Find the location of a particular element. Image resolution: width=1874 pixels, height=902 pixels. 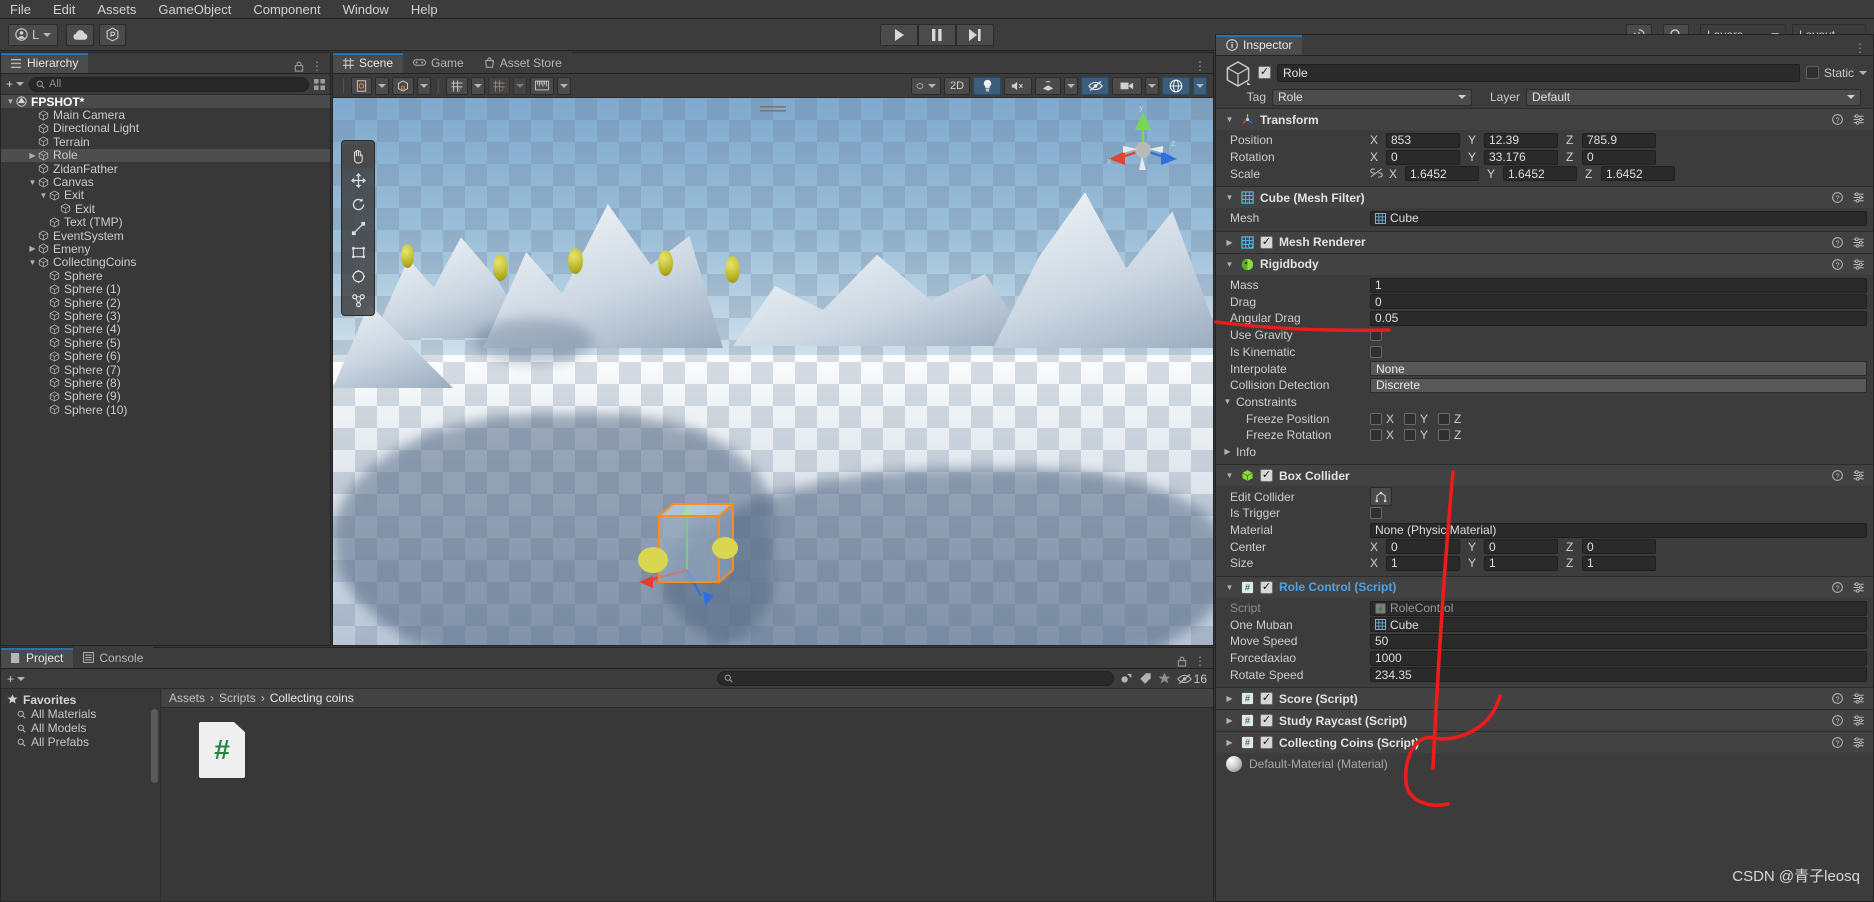

checkbox-is-trigger is located at coordinates (1376, 513).